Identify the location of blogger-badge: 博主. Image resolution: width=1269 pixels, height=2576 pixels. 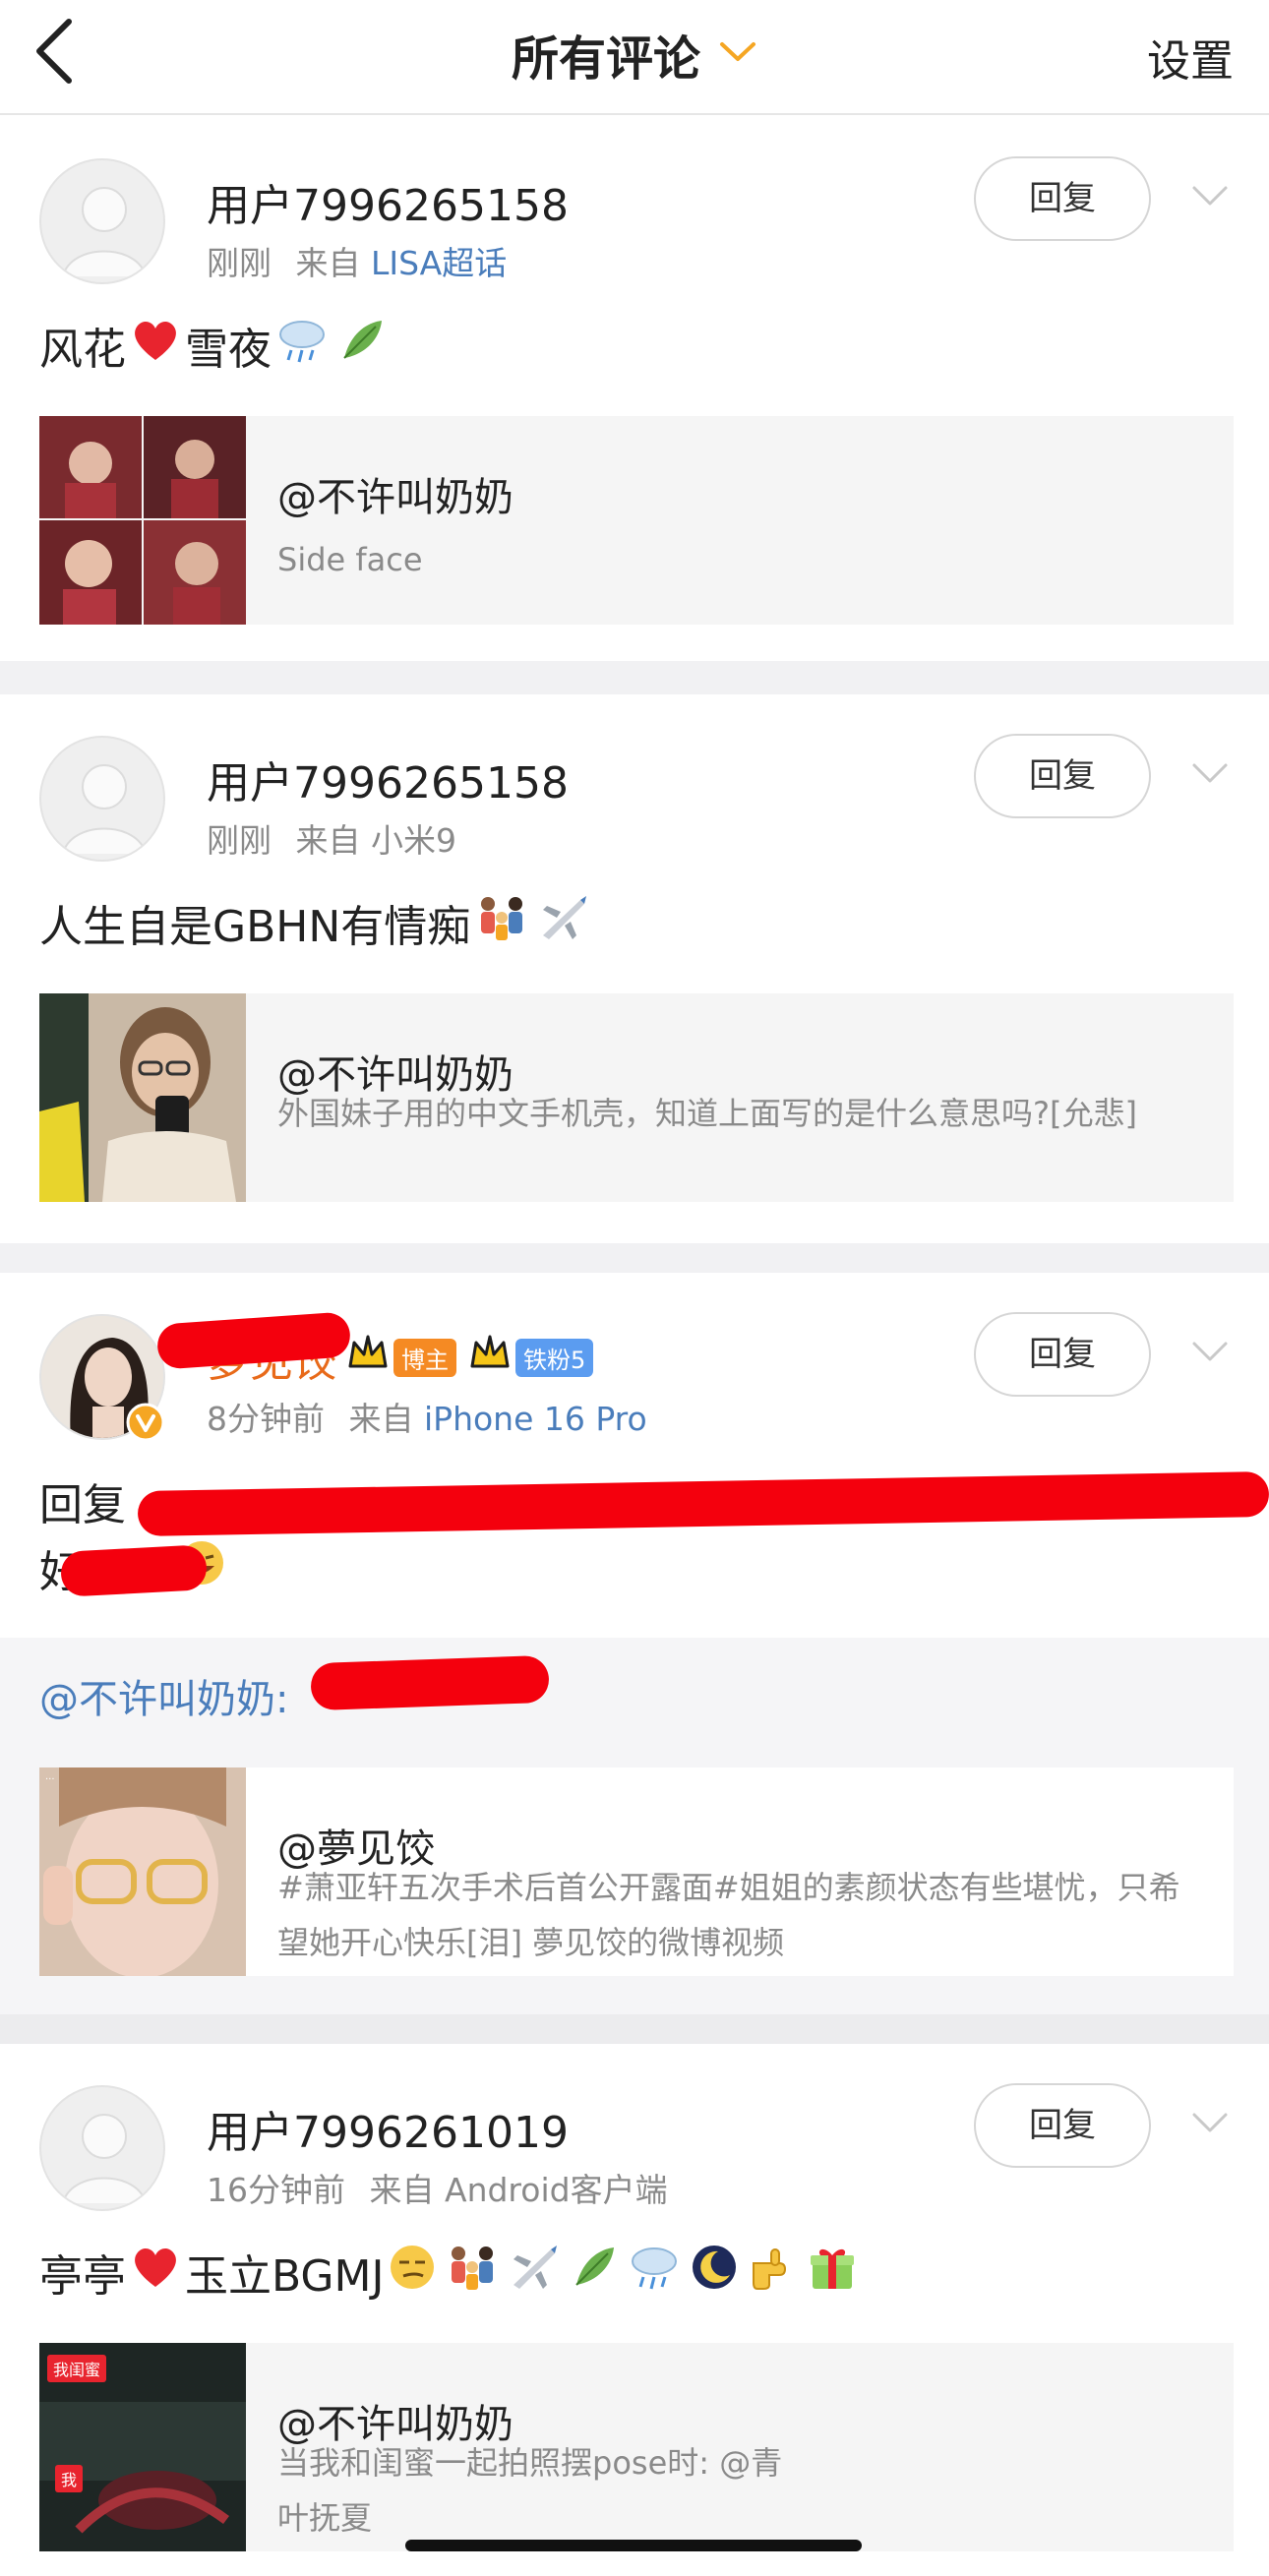
(424, 1357).